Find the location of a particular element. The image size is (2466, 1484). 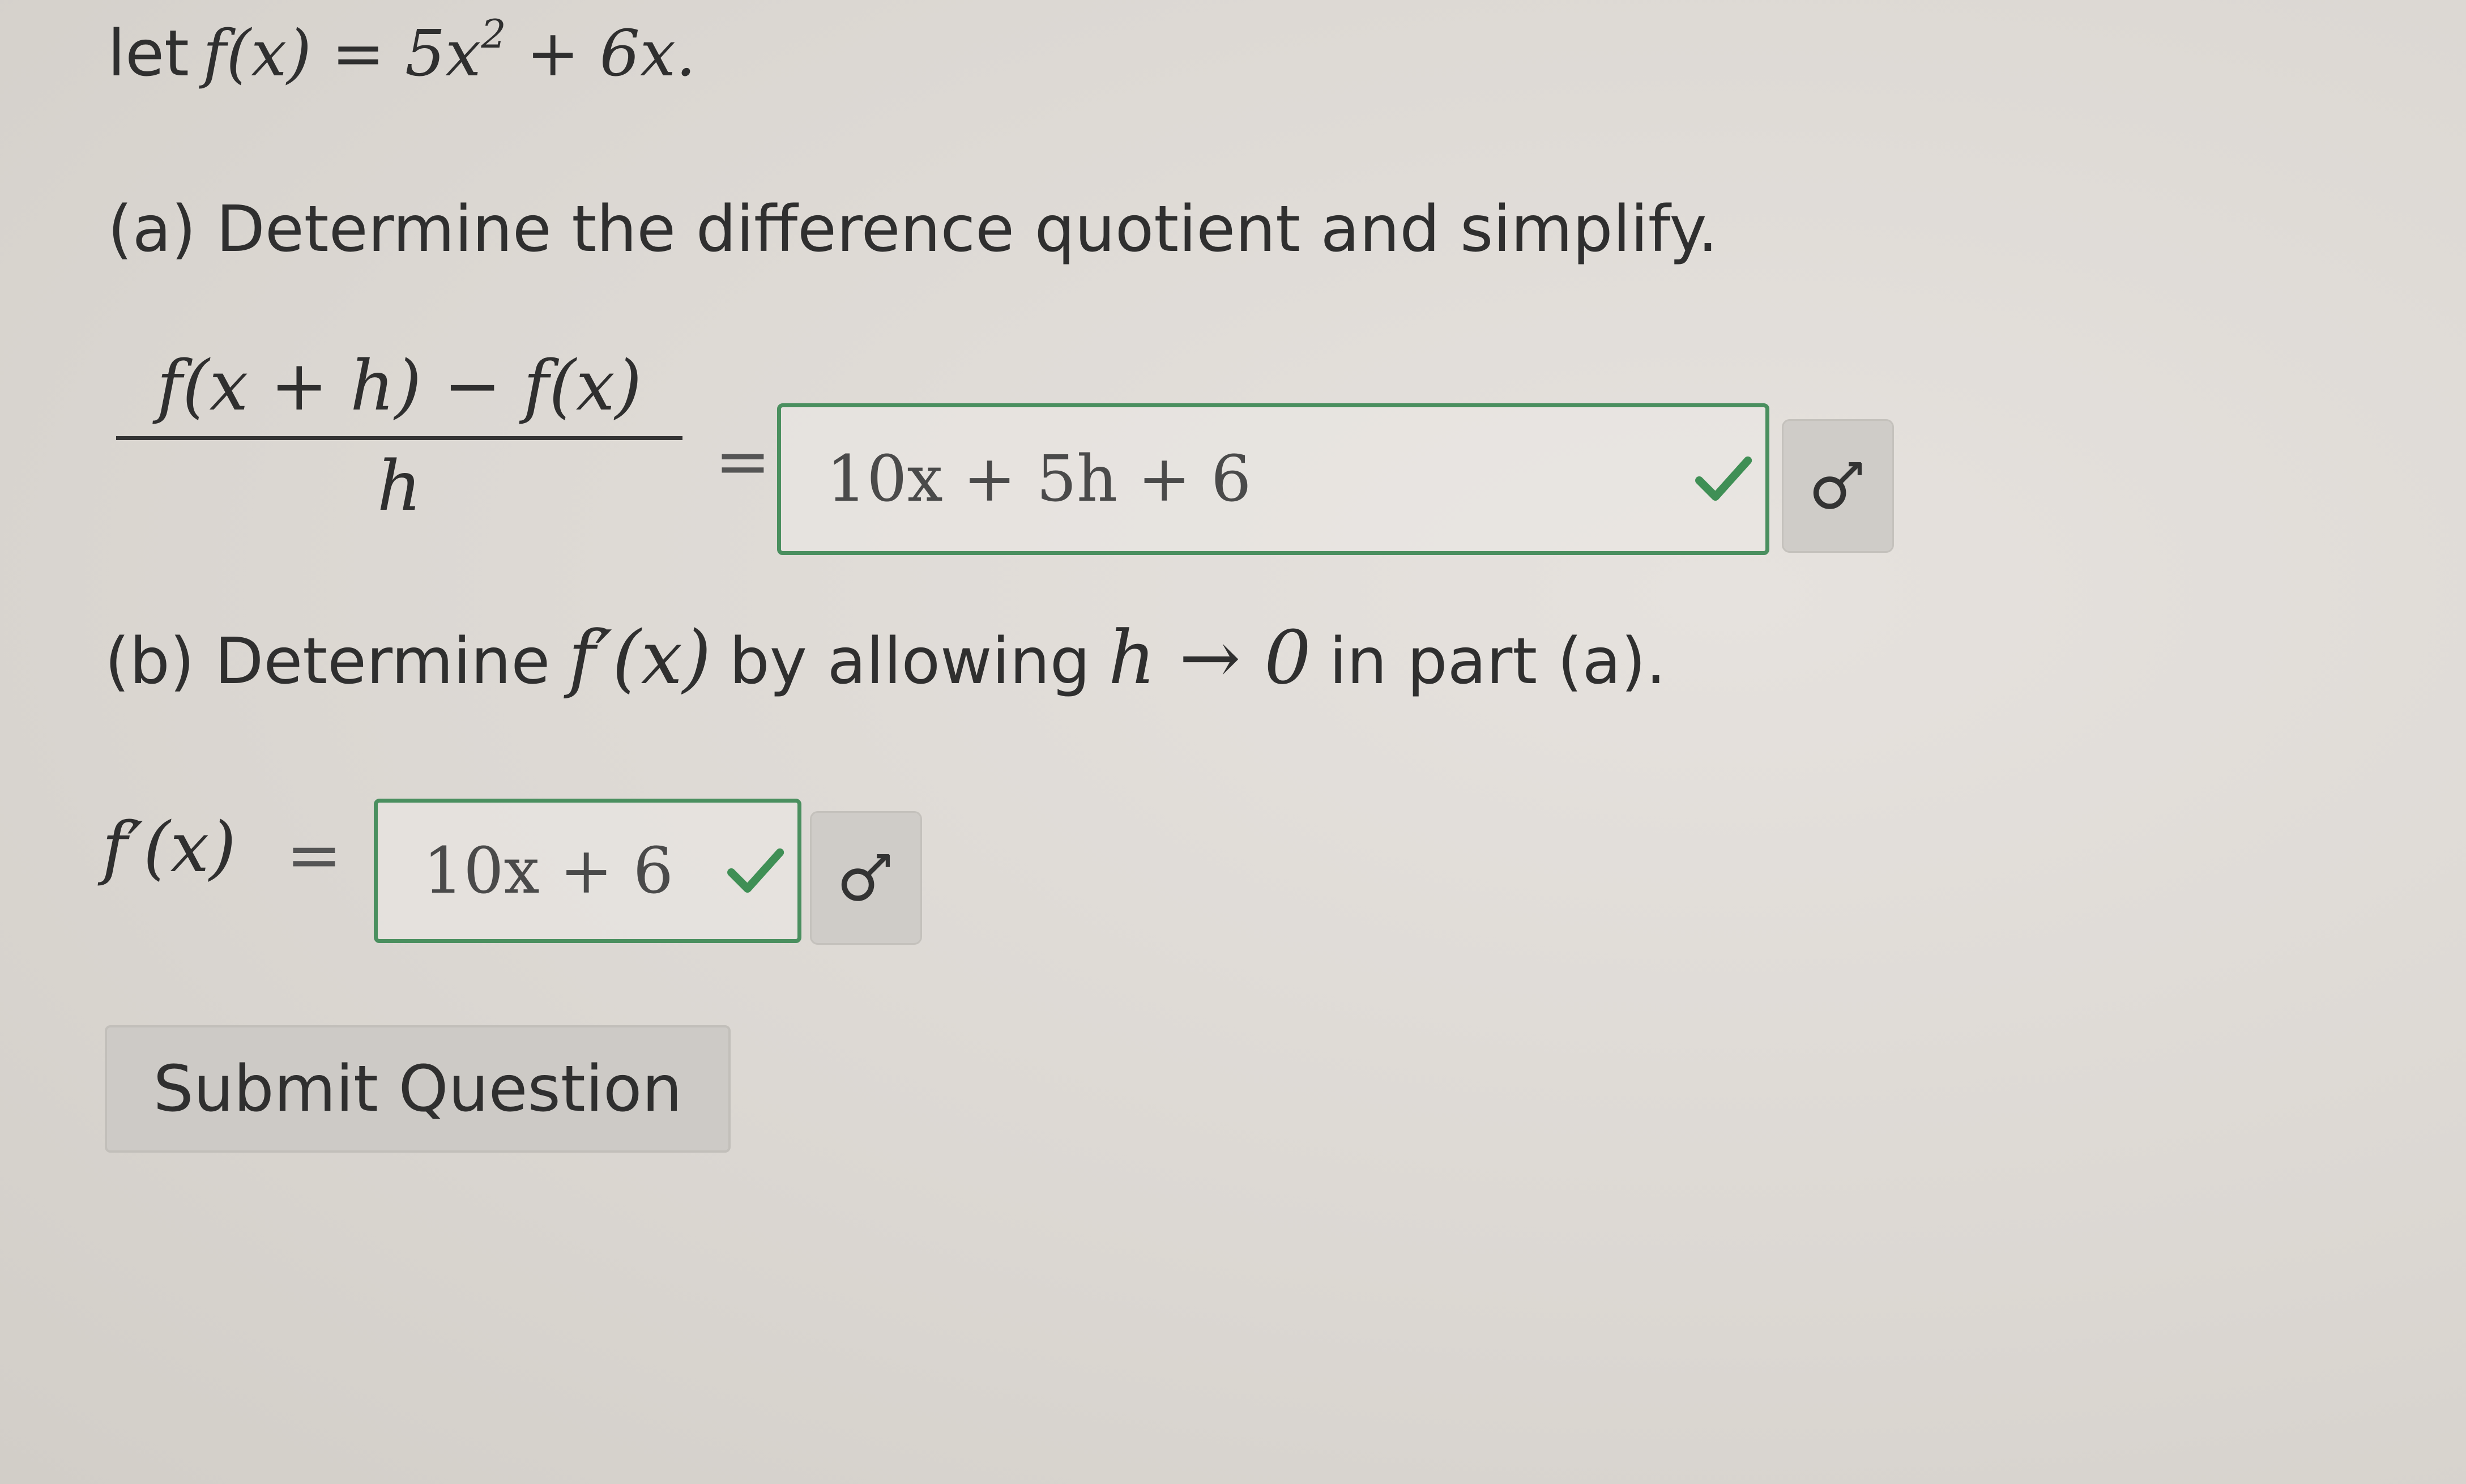

part-b-limit: h → 0 is located at coordinates (1210, 658).